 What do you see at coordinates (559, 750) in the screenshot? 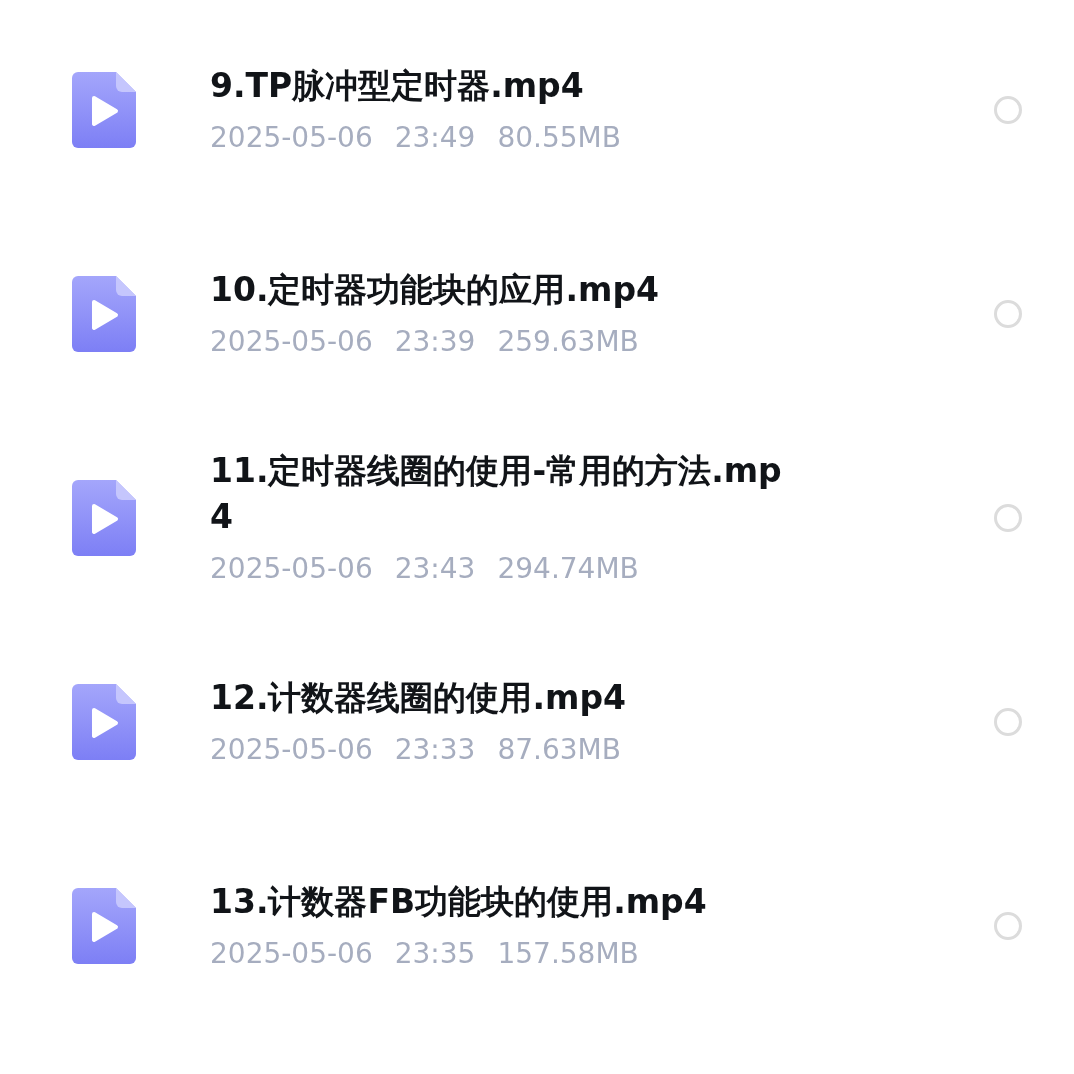
I see `file-size: 87.63MB` at bounding box center [559, 750].